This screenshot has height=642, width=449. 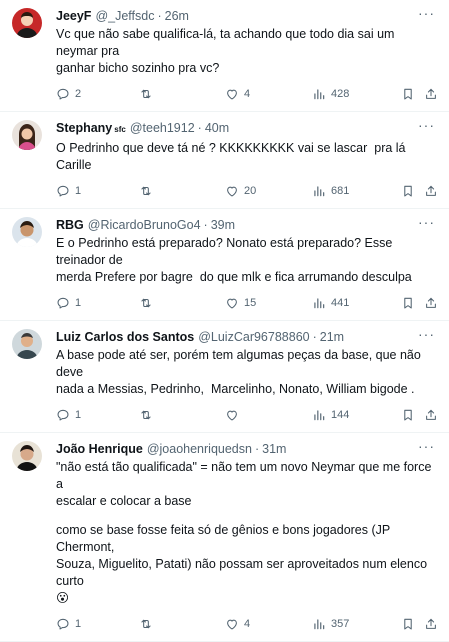 I want to click on timestamp: 26m, so click(x=177, y=16).